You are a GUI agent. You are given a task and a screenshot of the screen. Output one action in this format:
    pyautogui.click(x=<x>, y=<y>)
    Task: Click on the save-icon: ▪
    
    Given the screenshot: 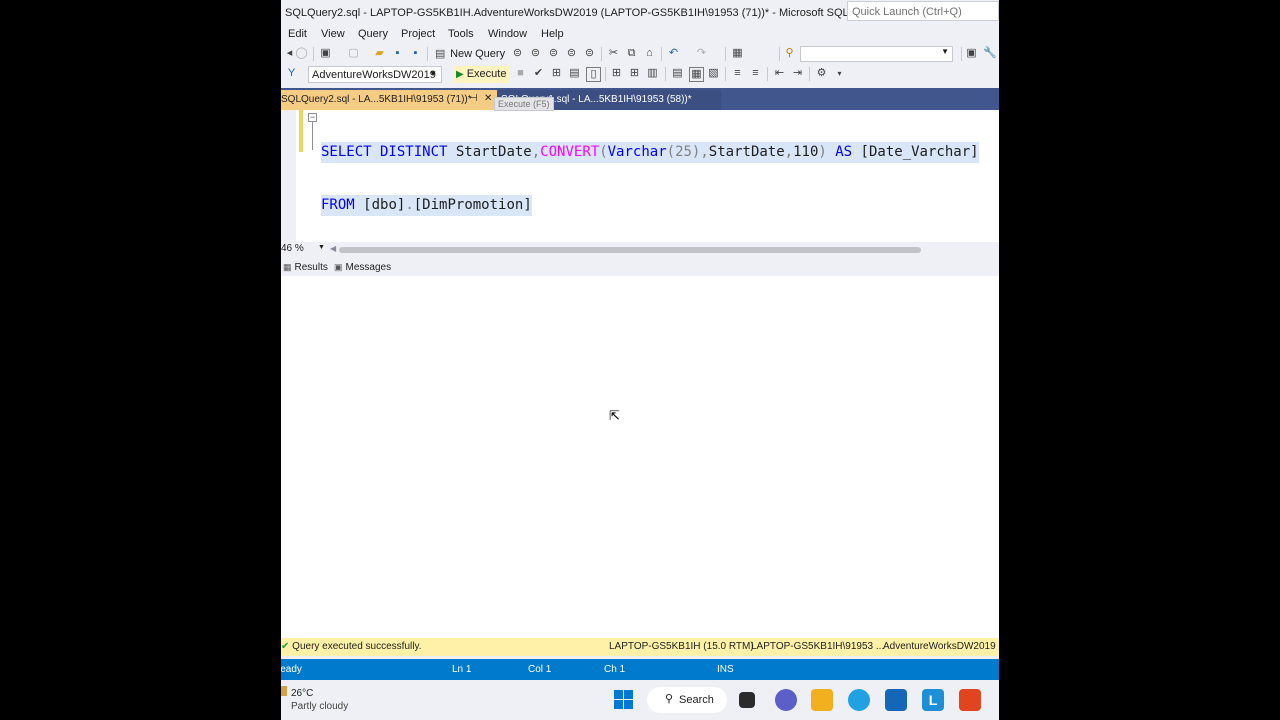 What is the action you would take?
    pyautogui.click(x=397, y=53)
    